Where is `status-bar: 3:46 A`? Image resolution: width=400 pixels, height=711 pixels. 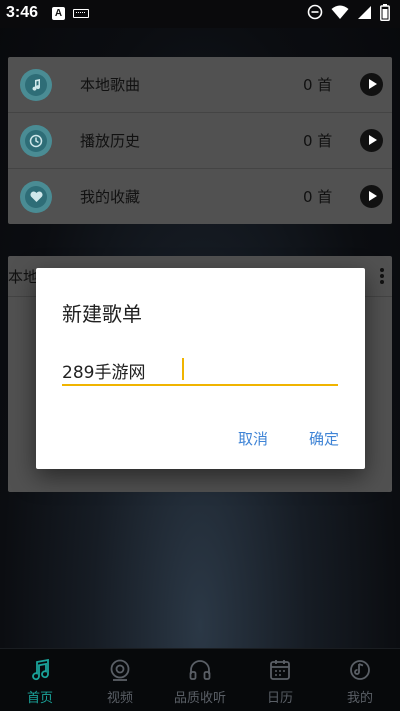 status-bar: 3:46 A is located at coordinates (200, 14).